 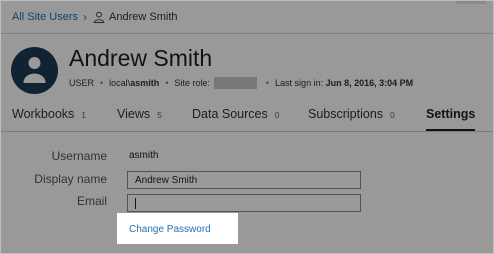 I want to click on role-badge: USER, so click(x=82, y=83).